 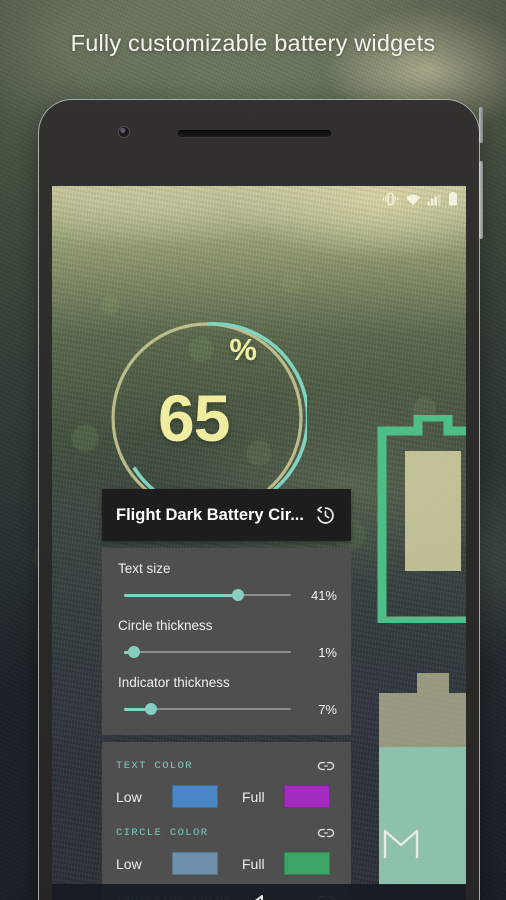 I want to click on outline-battery-graphic, so click(x=421, y=519).